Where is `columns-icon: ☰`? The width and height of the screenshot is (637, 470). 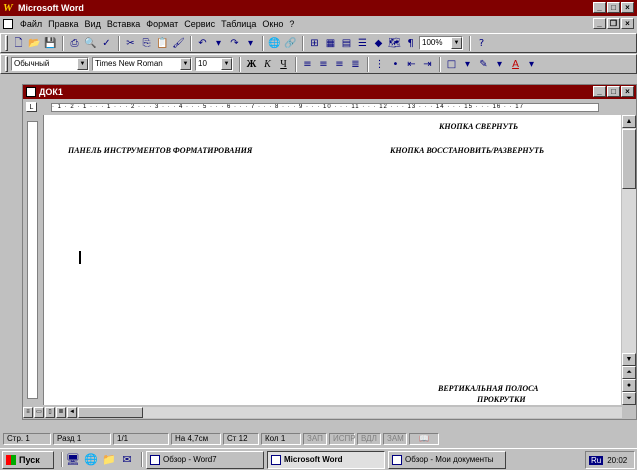 columns-icon: ☰ is located at coordinates (362, 43).